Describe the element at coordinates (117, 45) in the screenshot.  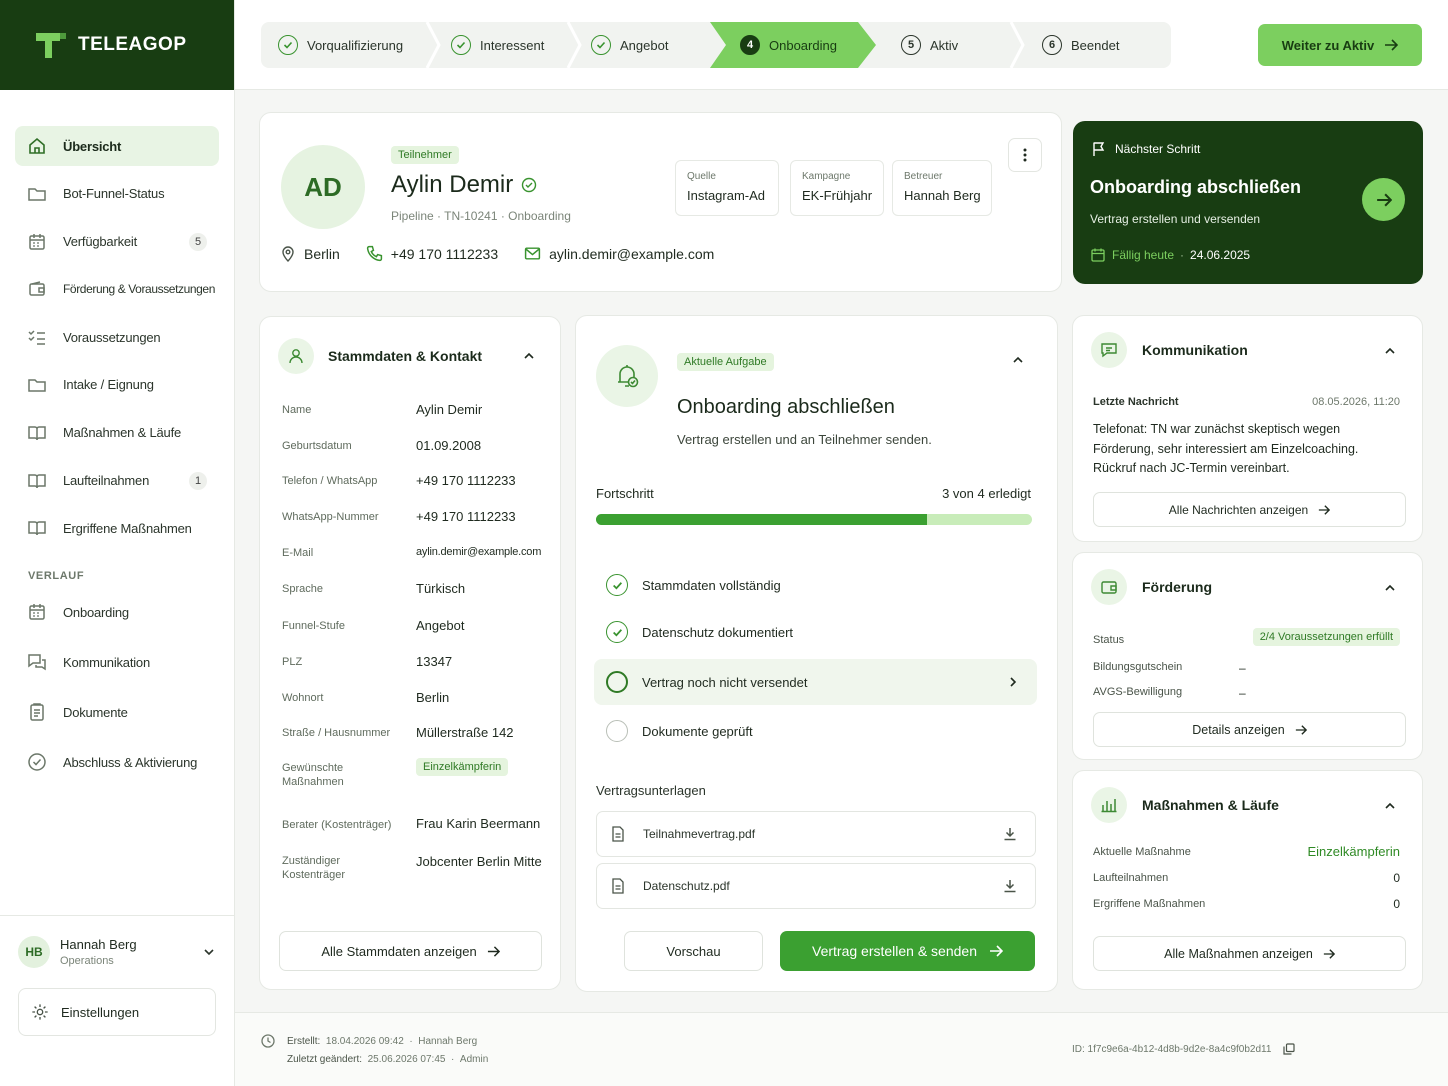
I see `brand-header: TELEAGOP` at that location.